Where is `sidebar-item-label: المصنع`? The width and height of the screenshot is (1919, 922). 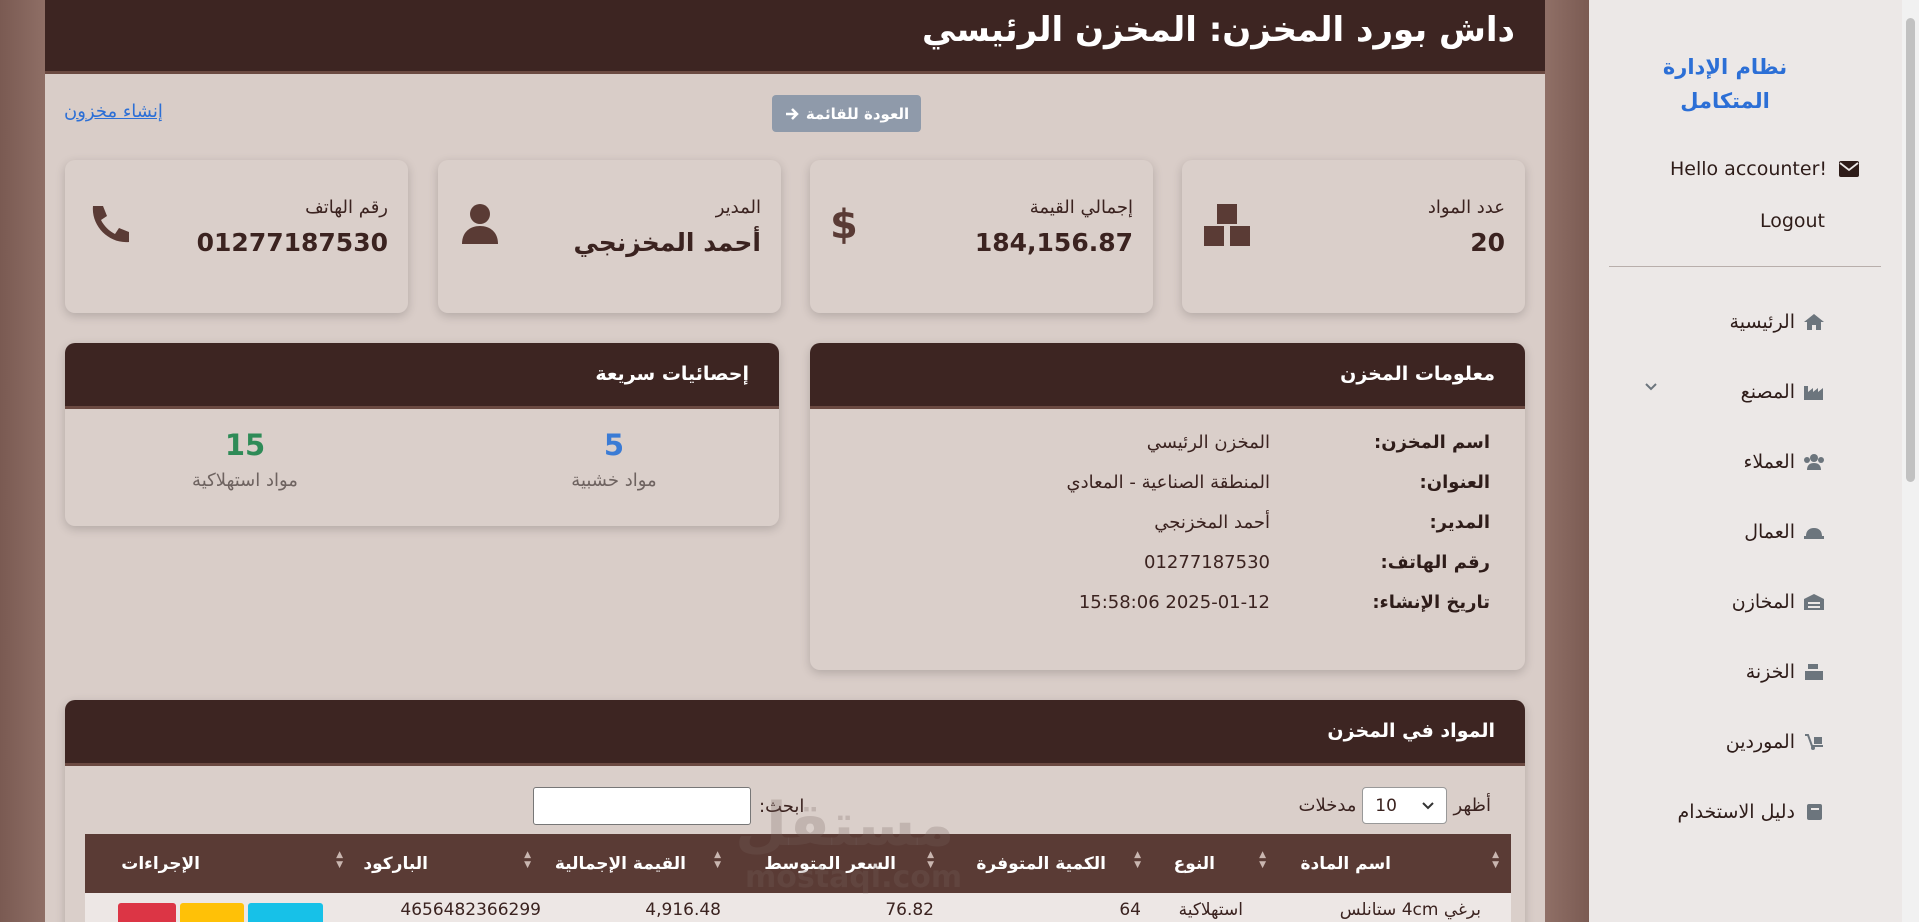 sidebar-item-label: المصنع is located at coordinates (1767, 392).